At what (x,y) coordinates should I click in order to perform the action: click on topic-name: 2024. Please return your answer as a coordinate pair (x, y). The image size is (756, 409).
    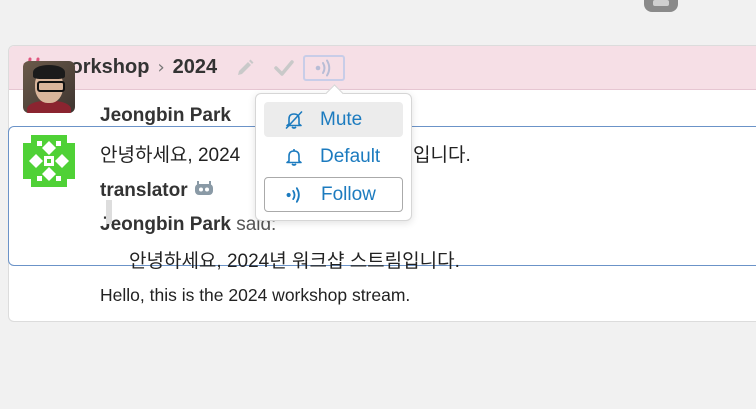
    Looking at the image, I should click on (195, 67).